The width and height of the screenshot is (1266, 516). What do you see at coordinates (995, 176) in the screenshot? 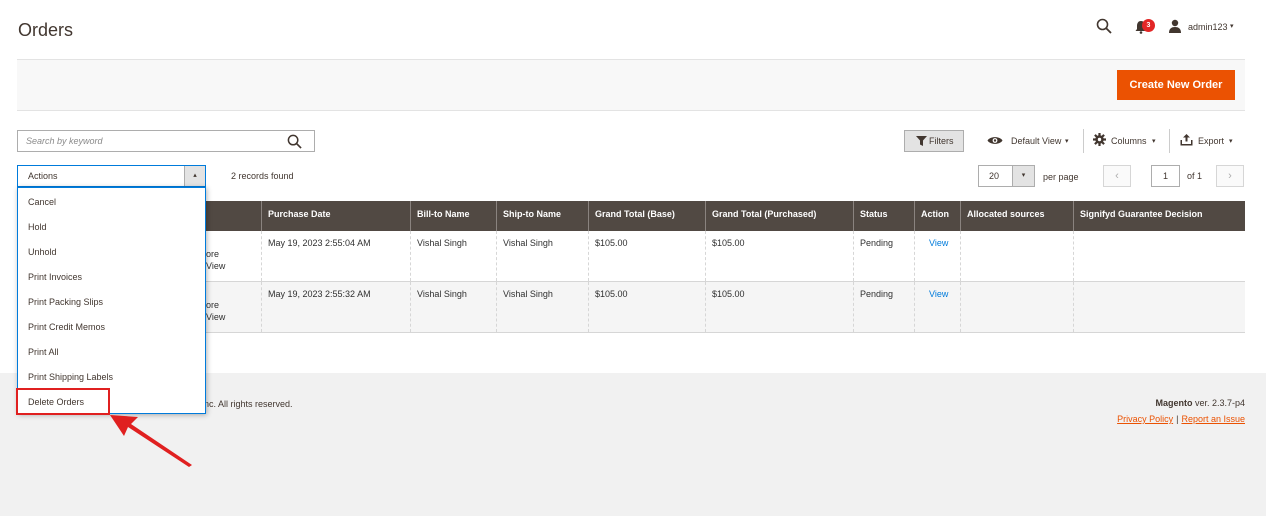
I see `per-page-select: 20` at bounding box center [995, 176].